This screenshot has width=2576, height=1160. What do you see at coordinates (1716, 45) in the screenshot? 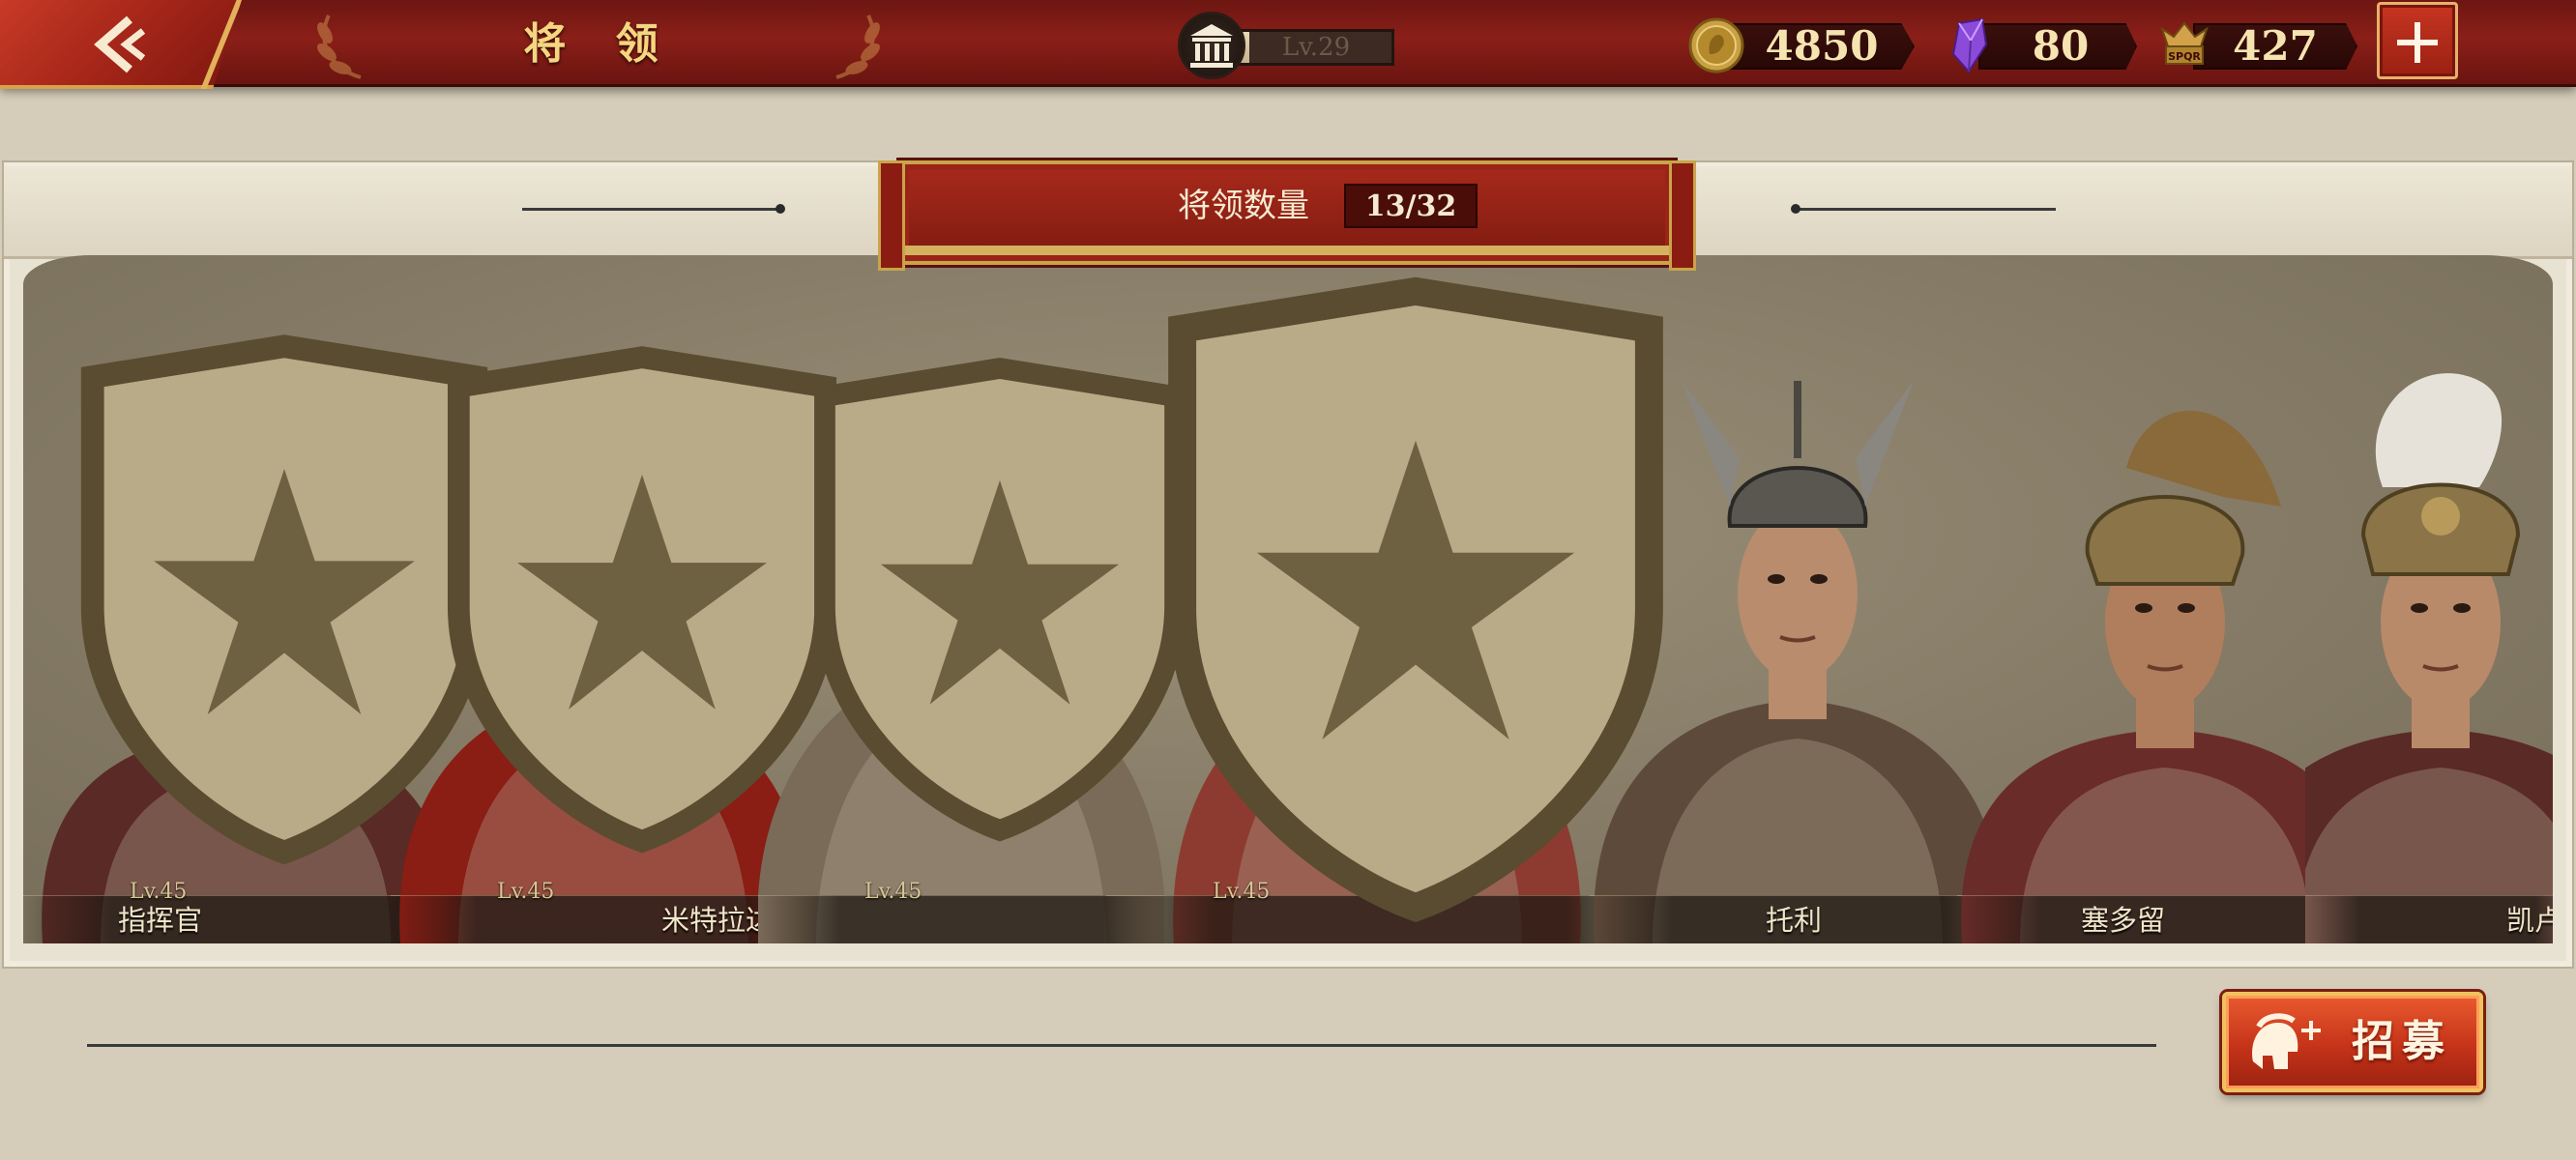
I see `gold-coin-icon` at bounding box center [1716, 45].